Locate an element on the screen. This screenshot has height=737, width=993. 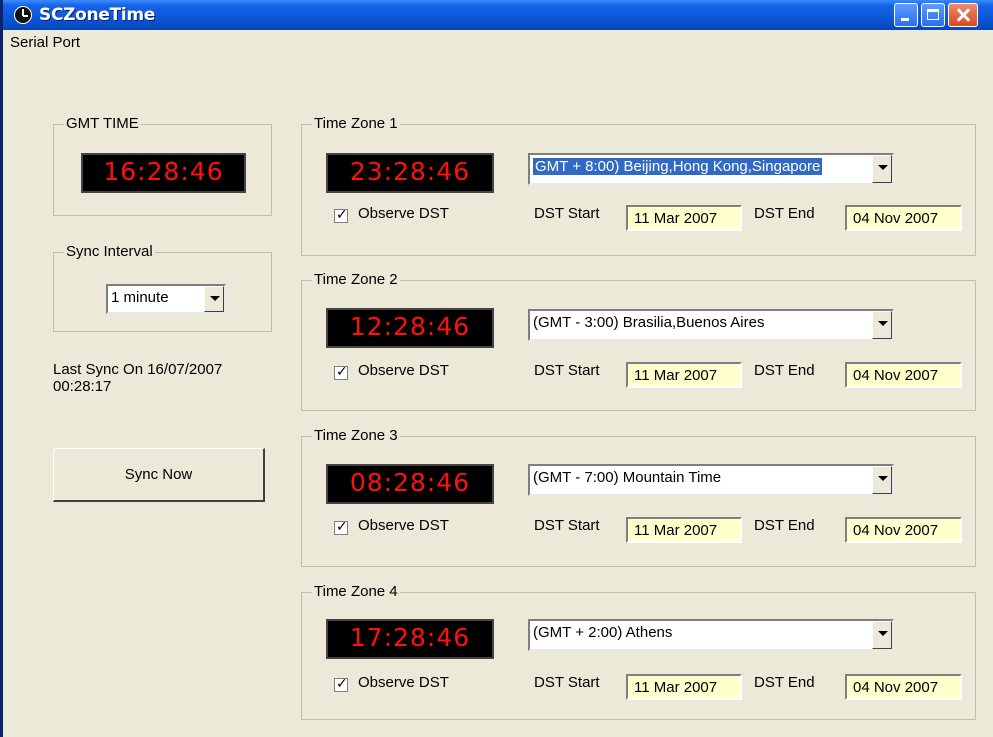
zone-select: (GMT + 2:00) Athens is located at coordinates (711, 635).